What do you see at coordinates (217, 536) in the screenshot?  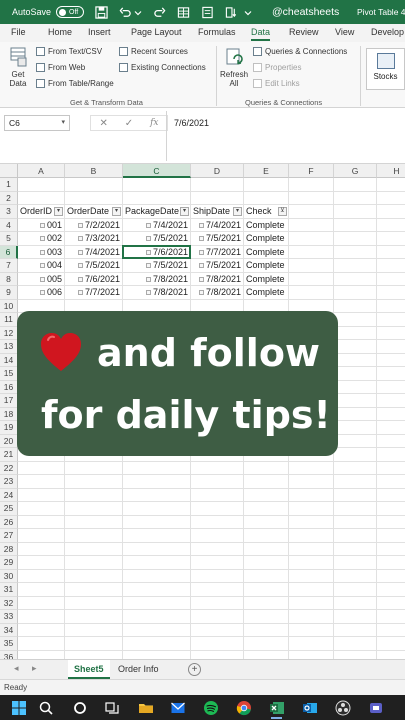 I see `cell-d27` at bounding box center [217, 536].